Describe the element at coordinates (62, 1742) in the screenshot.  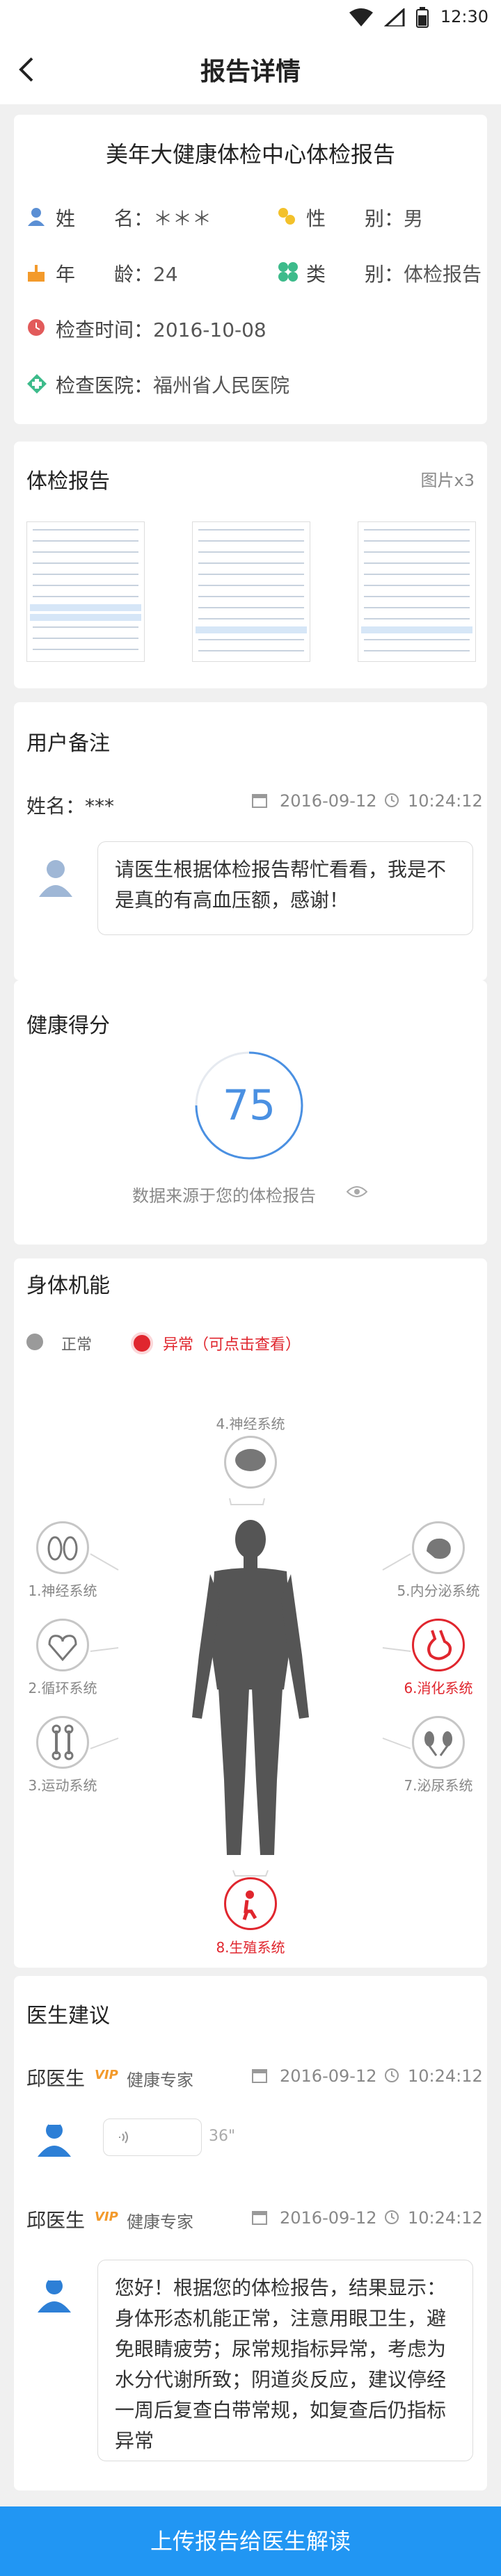
I see `organ-left3-bone` at that location.